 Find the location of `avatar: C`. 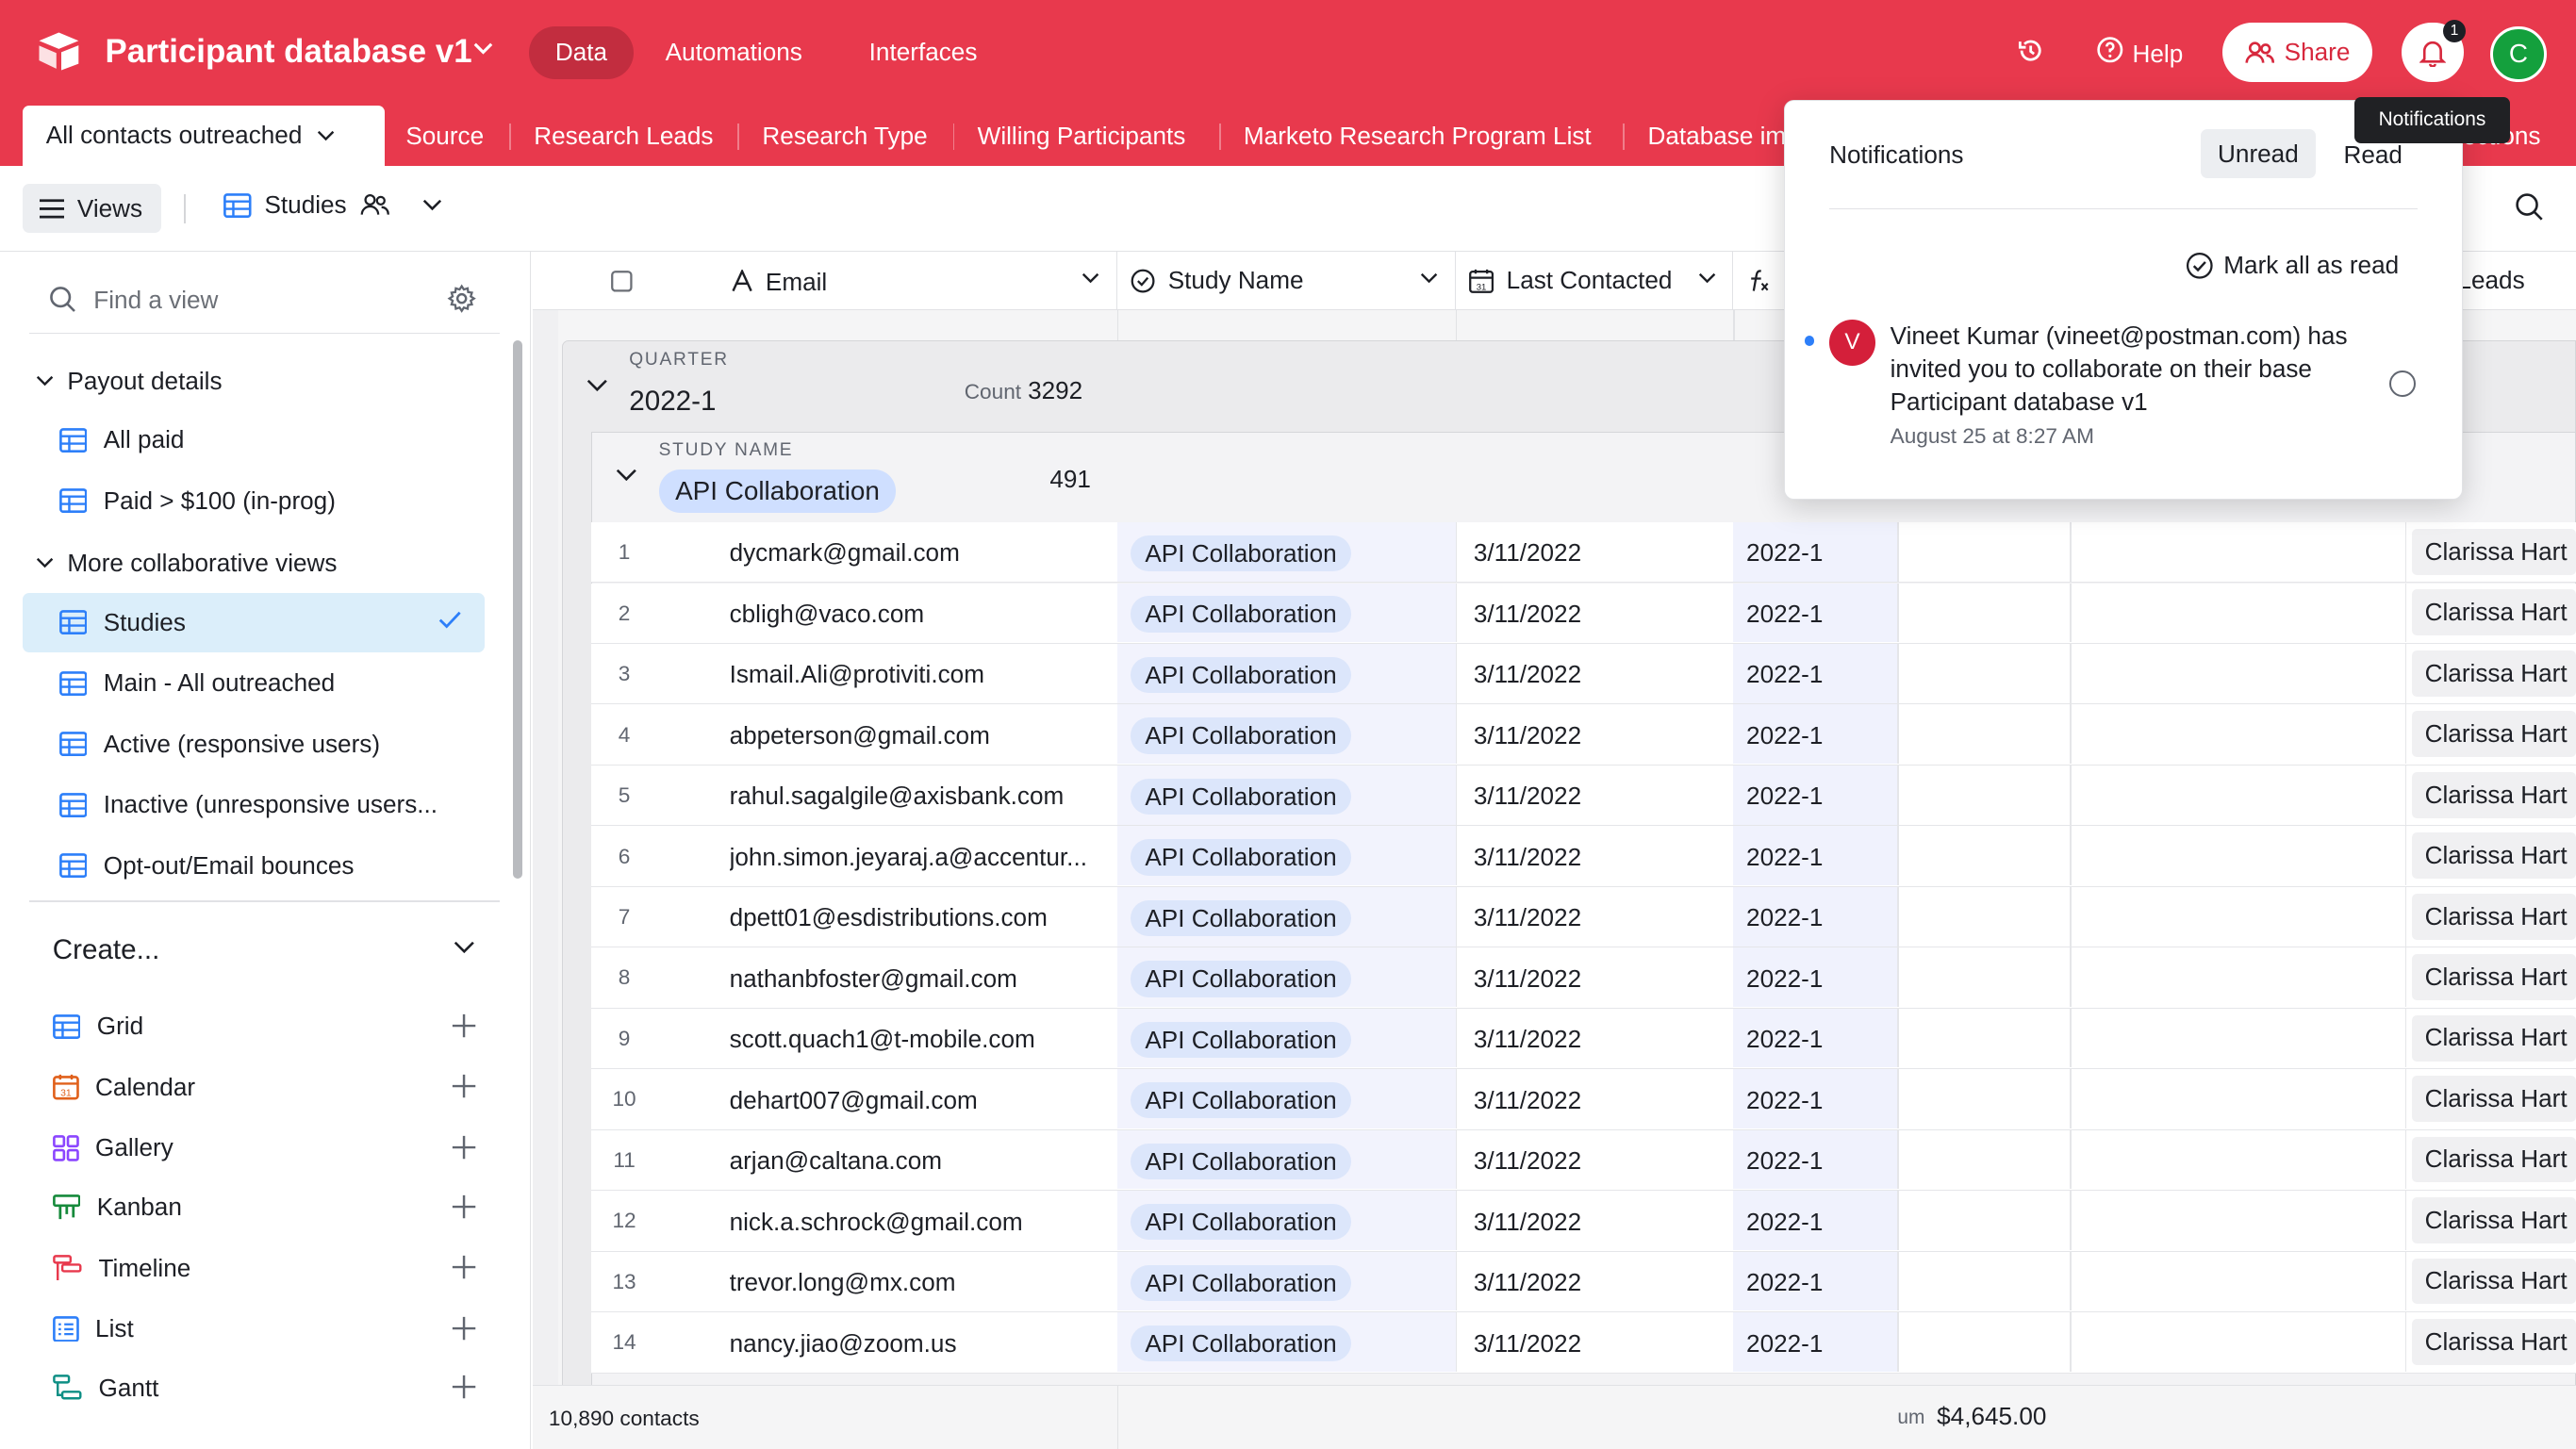

avatar: C is located at coordinates (2518, 54).